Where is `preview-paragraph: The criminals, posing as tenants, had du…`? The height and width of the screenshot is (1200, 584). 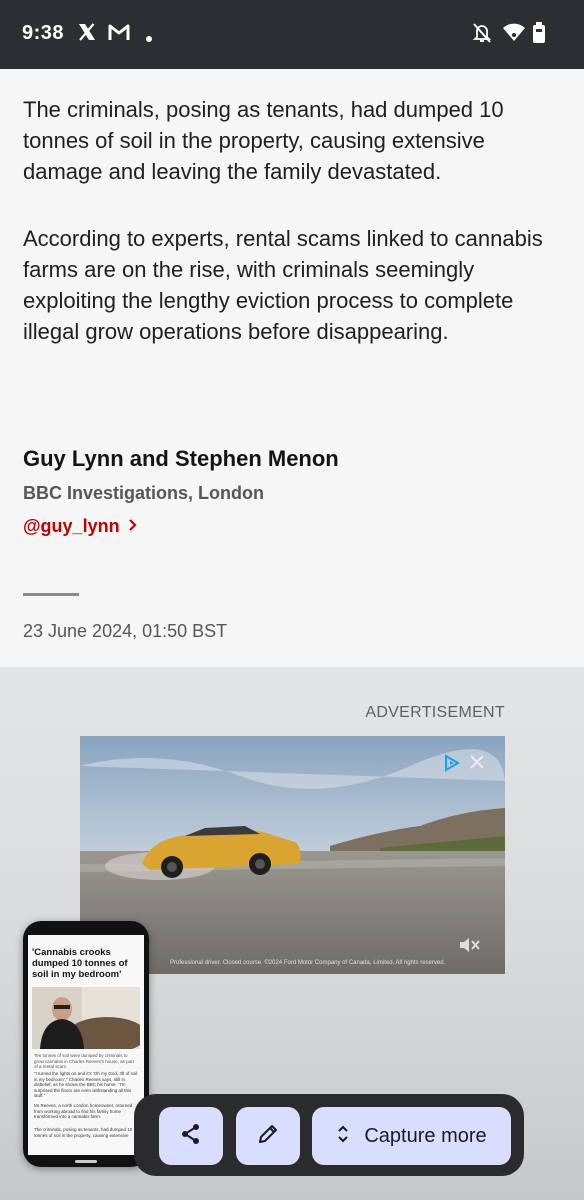
preview-paragraph: The criminals, posing as tenants, had du… is located at coordinates (83, 1132).